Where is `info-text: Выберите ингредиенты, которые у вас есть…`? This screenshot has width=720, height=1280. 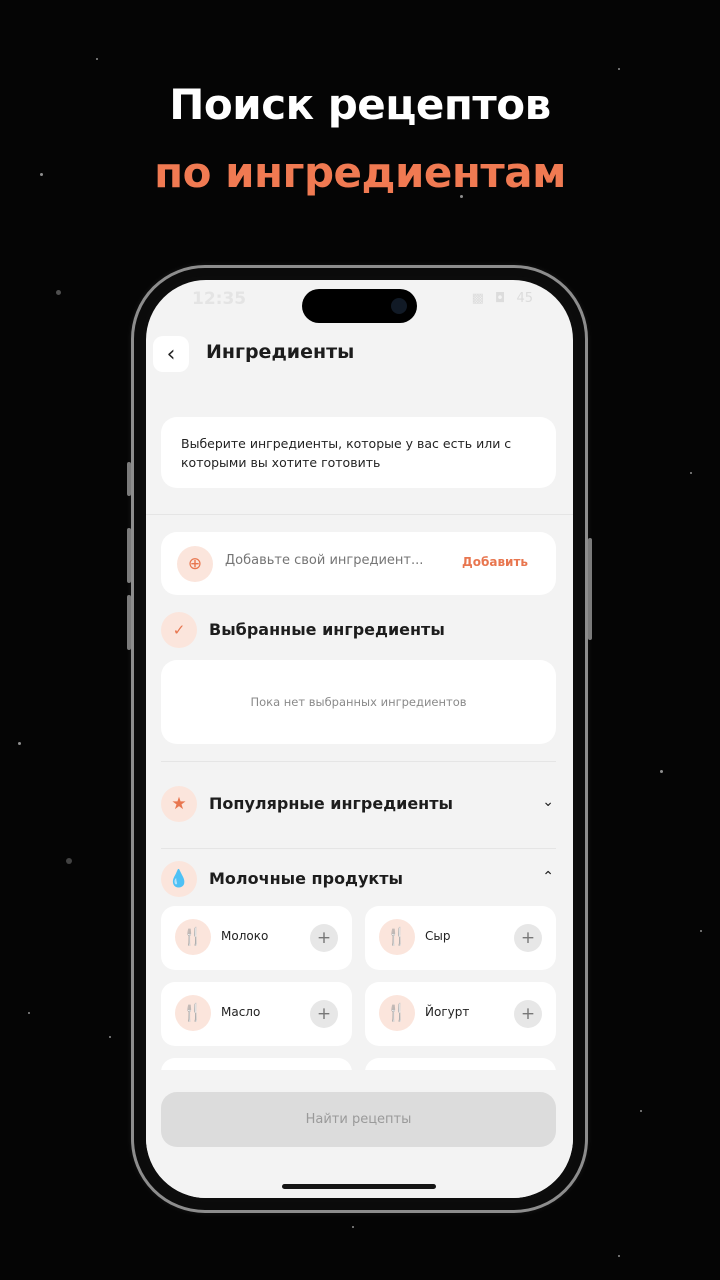
info-text: Выберите ингредиенты, которые у вас есть… is located at coordinates (358, 452).